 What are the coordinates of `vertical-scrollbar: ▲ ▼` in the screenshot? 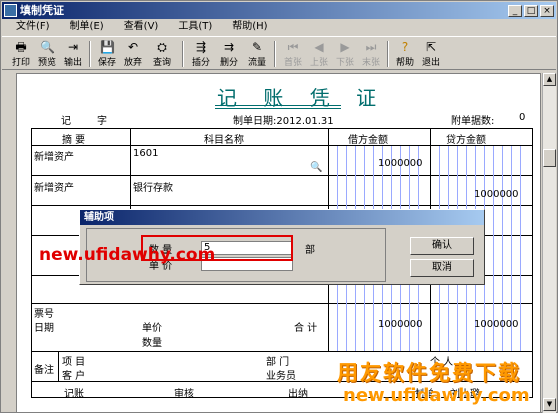 It's located at (549, 243).